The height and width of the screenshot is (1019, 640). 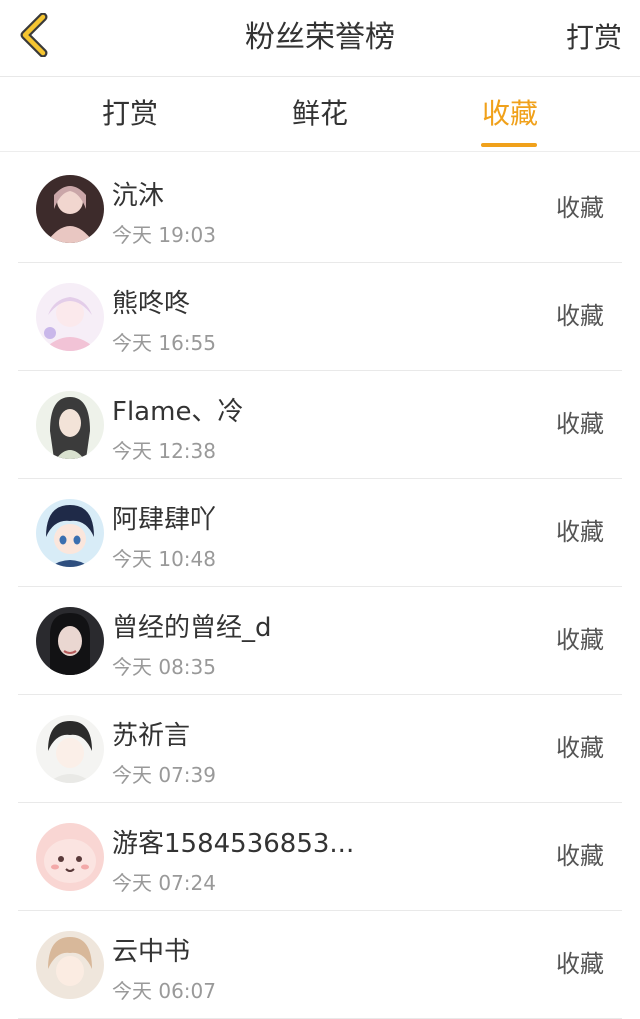 What do you see at coordinates (192, 628) in the screenshot?
I see `fan-name: 曾经的曾经_d` at bounding box center [192, 628].